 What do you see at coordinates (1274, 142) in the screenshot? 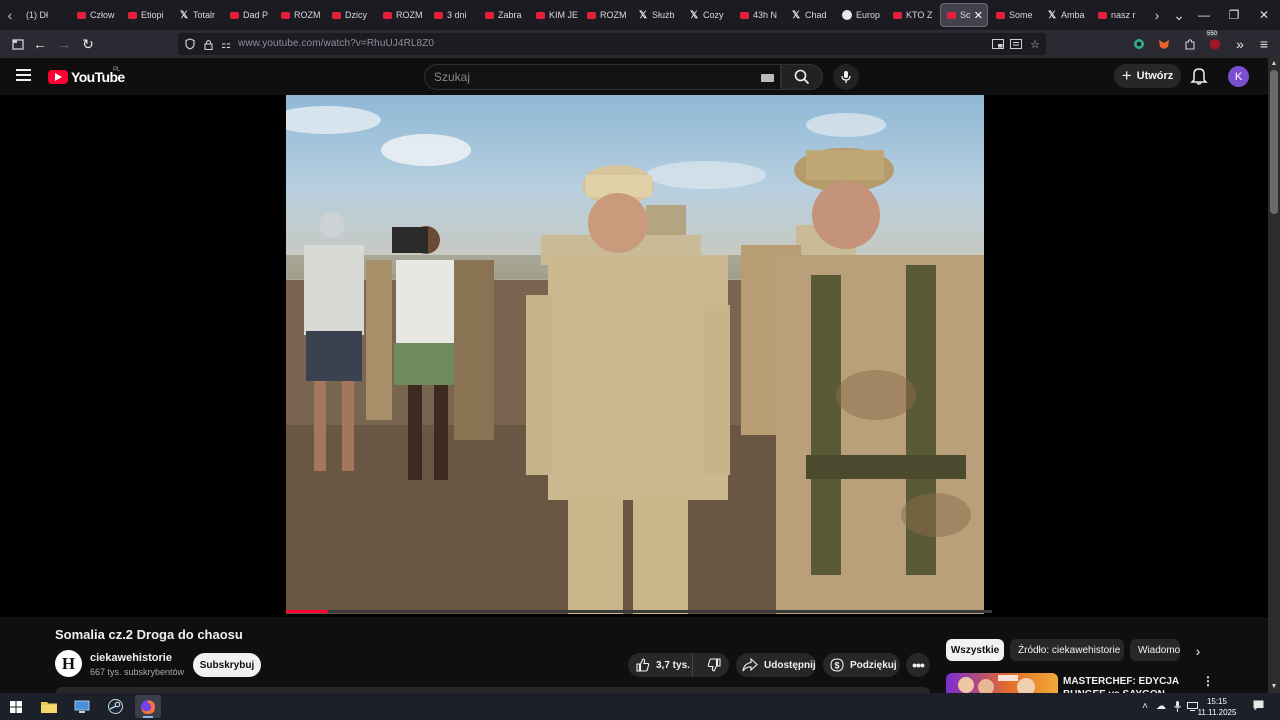
I see `scrollbar-thumb` at bounding box center [1274, 142].